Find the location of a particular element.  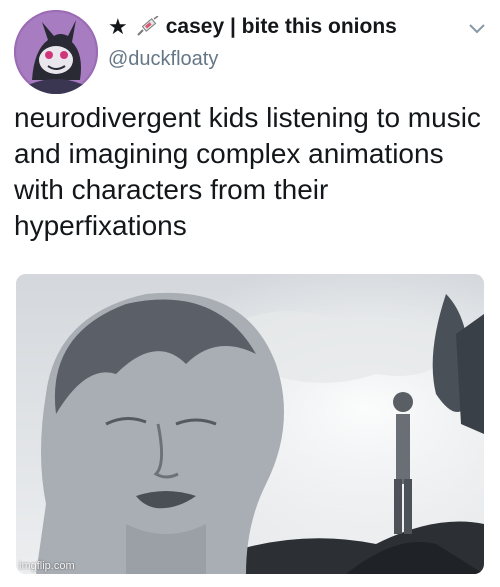

imgflip-watermark: imgflip.com is located at coordinates (47, 566).